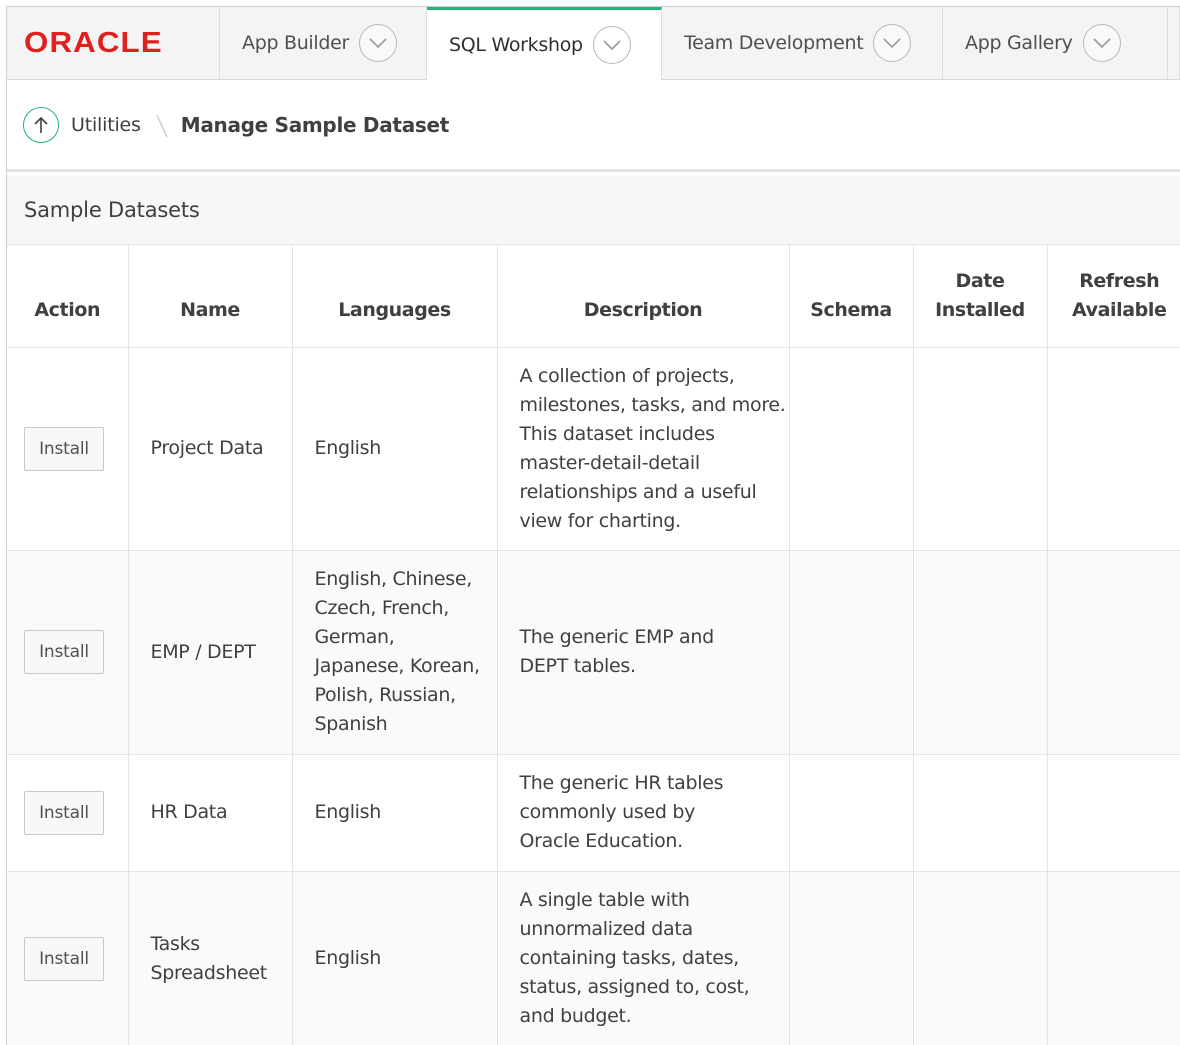 This screenshot has height=1045, width=1180. What do you see at coordinates (774, 43) in the screenshot?
I see `tab-label: Team Development` at bounding box center [774, 43].